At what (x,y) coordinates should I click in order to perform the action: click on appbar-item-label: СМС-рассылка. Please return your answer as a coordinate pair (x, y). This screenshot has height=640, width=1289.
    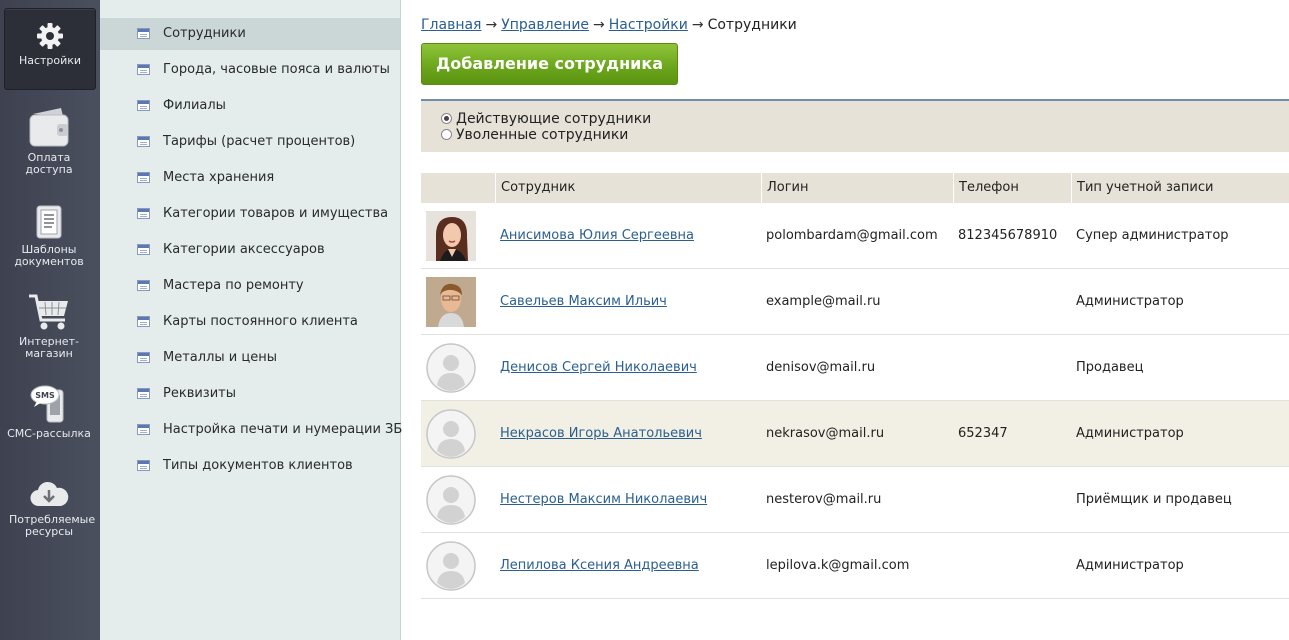
    Looking at the image, I should click on (49, 433).